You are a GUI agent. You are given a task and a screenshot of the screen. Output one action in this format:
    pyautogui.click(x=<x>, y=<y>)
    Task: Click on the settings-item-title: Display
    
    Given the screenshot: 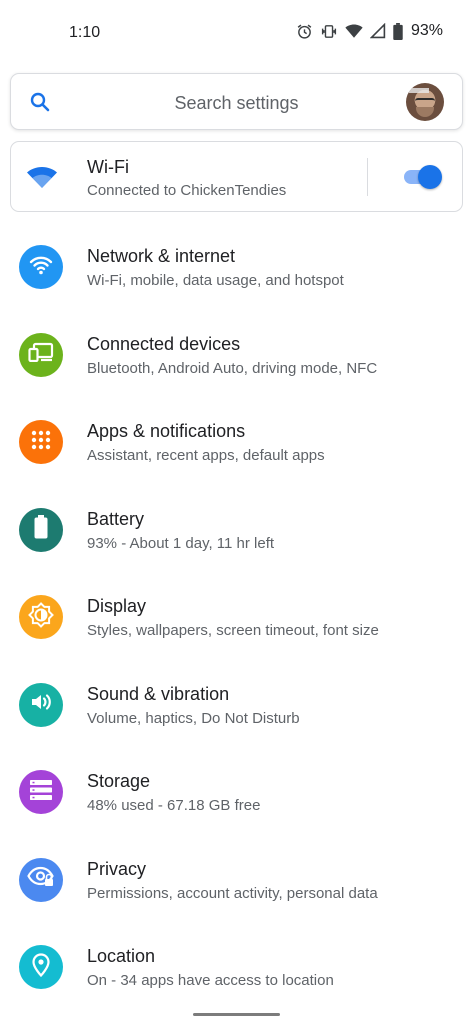 What is the action you would take?
    pyautogui.click(x=117, y=606)
    